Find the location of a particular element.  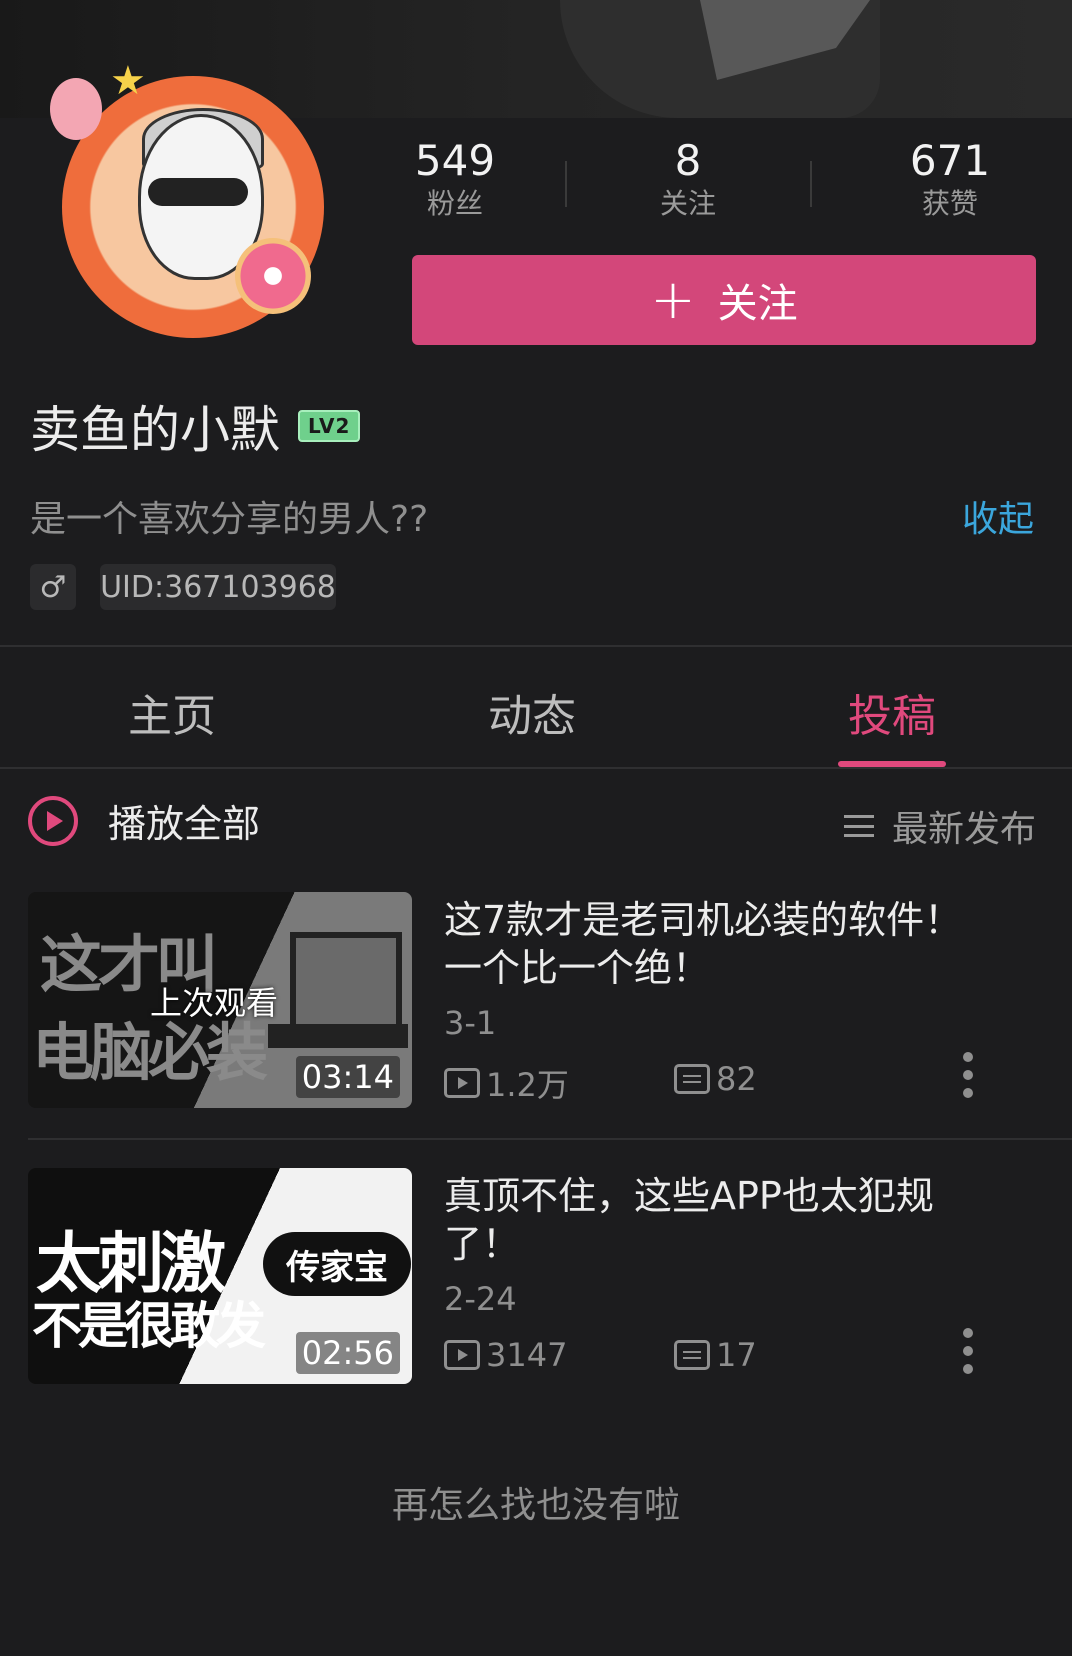

likes-label: 获赞 is located at coordinates (949, 203).